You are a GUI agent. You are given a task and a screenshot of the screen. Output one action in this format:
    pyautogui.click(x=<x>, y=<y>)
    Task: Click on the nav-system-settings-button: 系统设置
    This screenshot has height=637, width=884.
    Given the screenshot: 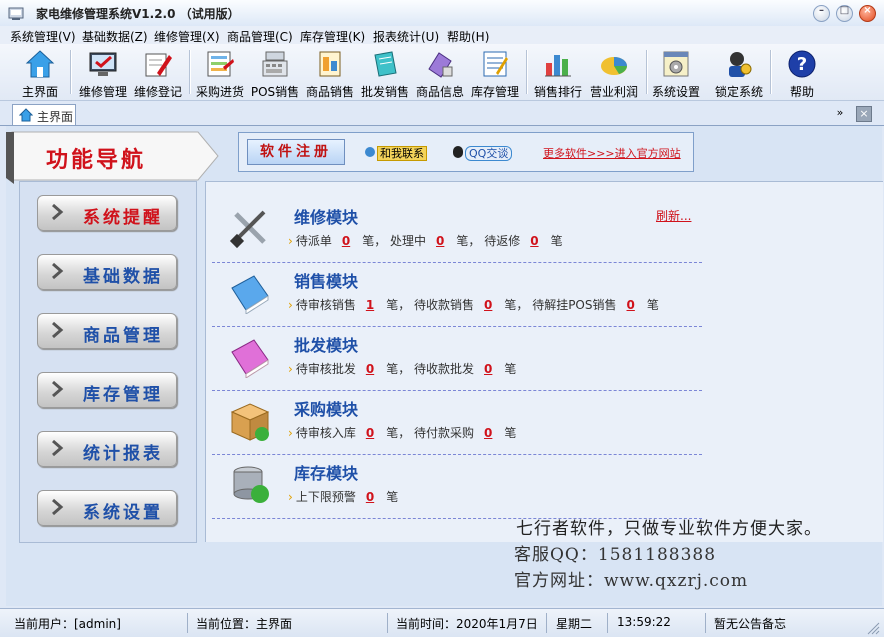 What is the action you would take?
    pyautogui.click(x=107, y=508)
    